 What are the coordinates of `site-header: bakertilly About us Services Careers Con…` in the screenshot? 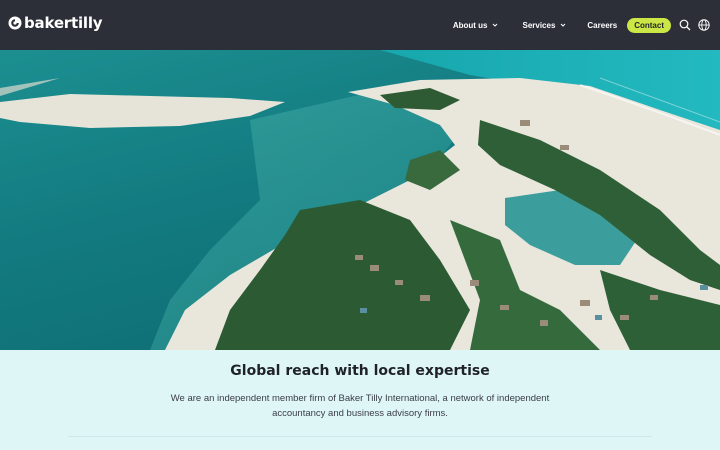 It's located at (360, 25).